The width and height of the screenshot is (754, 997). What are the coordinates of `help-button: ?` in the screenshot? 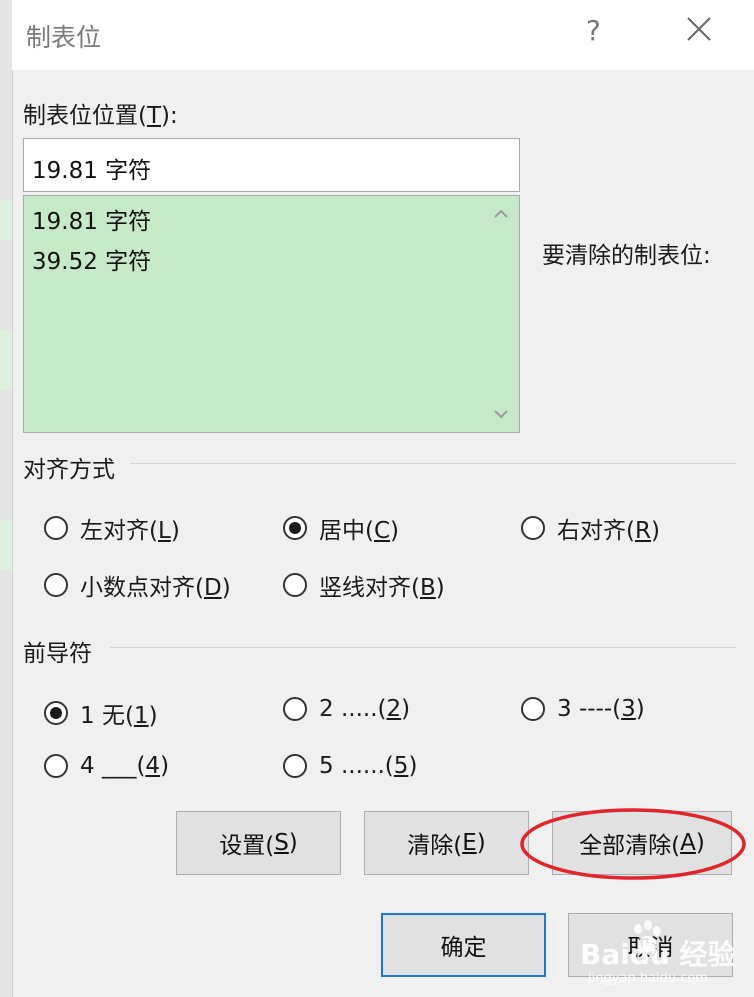 It's located at (593, 30).